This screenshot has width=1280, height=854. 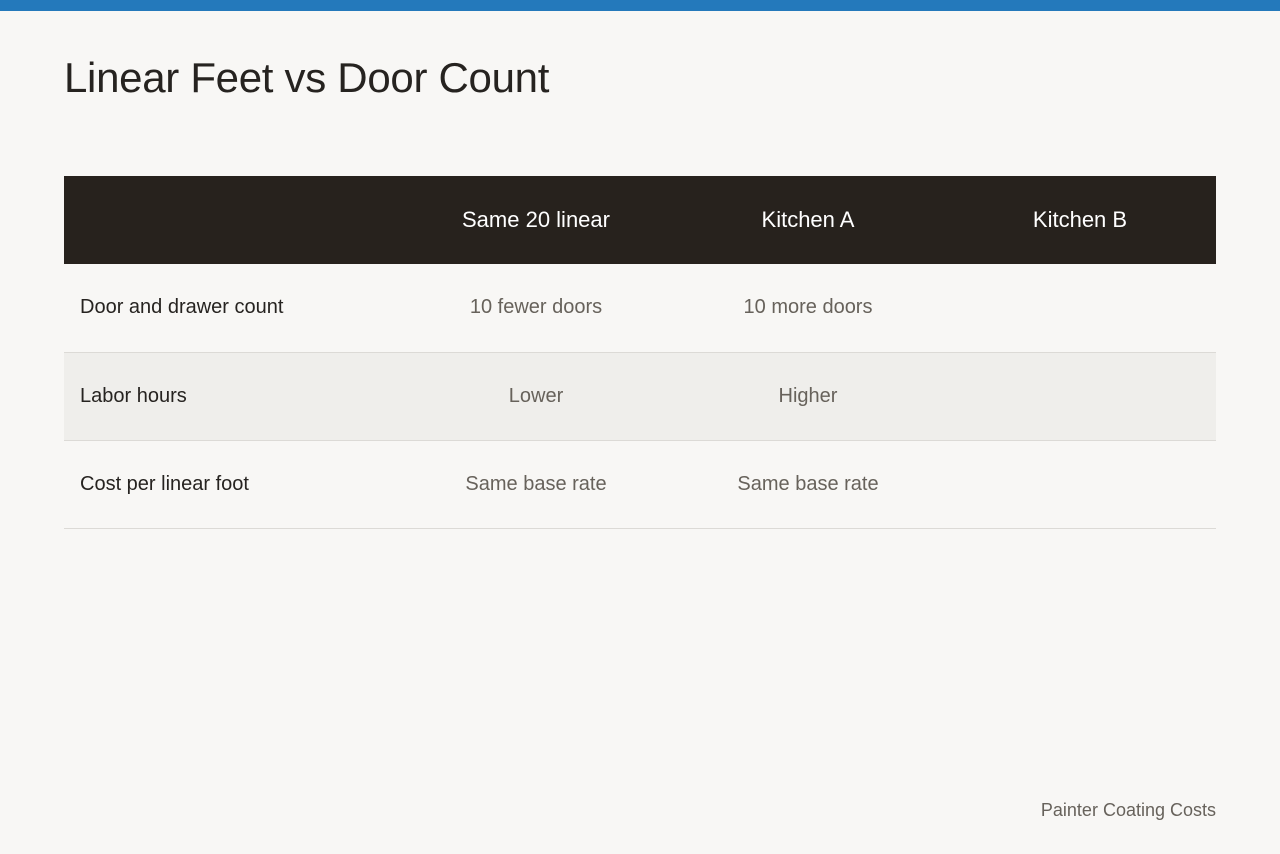 What do you see at coordinates (307, 77) in the screenshot?
I see `page-title: Linear Feet vs Door Count` at bounding box center [307, 77].